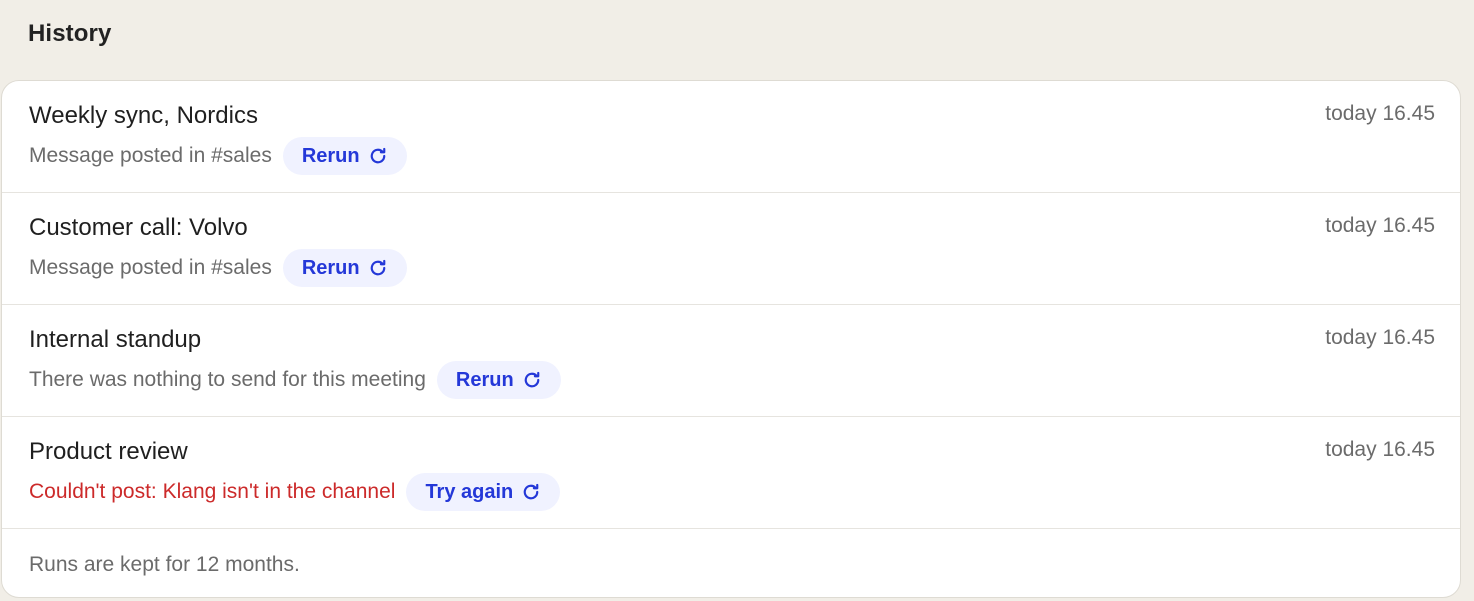  Describe the element at coordinates (469, 491) in the screenshot. I see `try-again-button-label: Try again` at that location.